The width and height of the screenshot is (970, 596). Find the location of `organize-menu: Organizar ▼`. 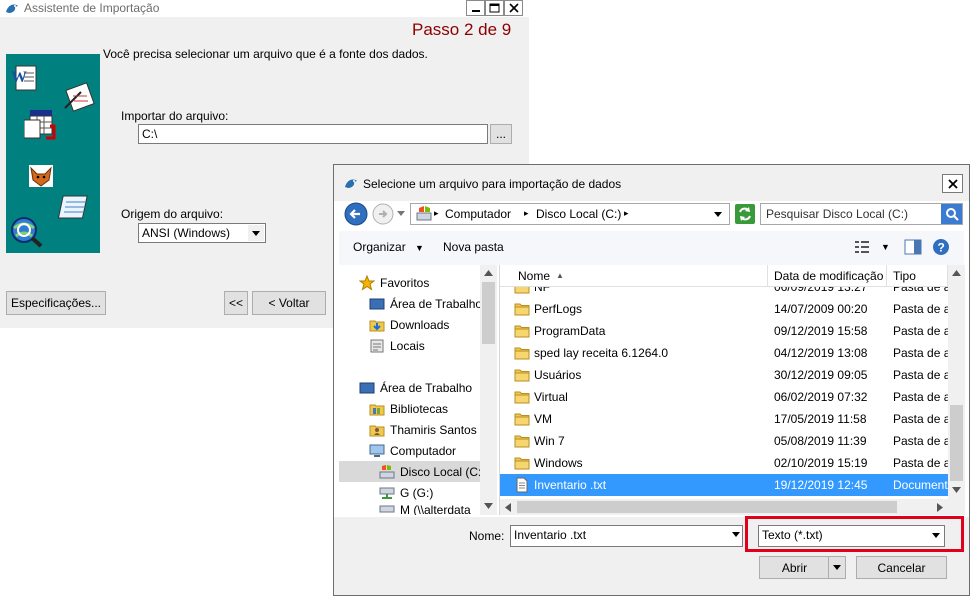

organize-menu: Organizar ▼ is located at coordinates (388, 247).